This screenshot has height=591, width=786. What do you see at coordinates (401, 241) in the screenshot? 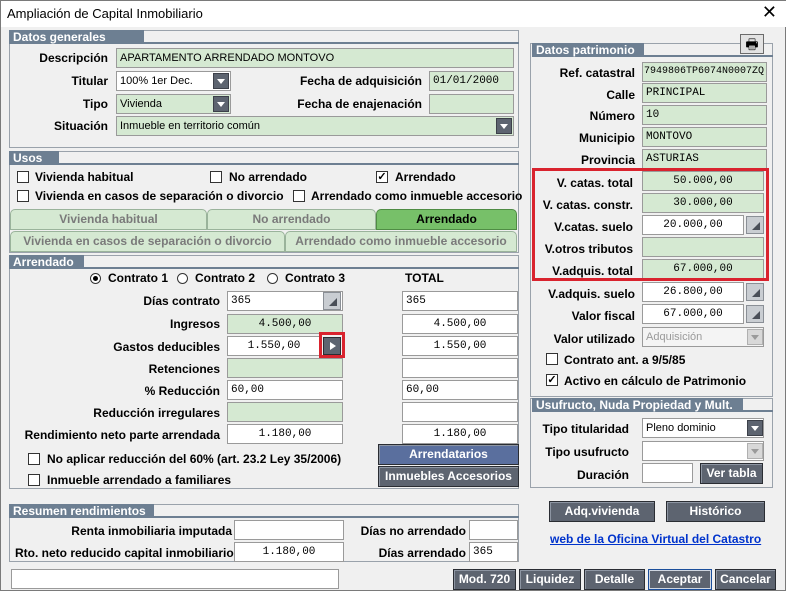
I see `tab-arrendado-accesorio: Arrendado como inmueble accesorio` at bounding box center [401, 241].